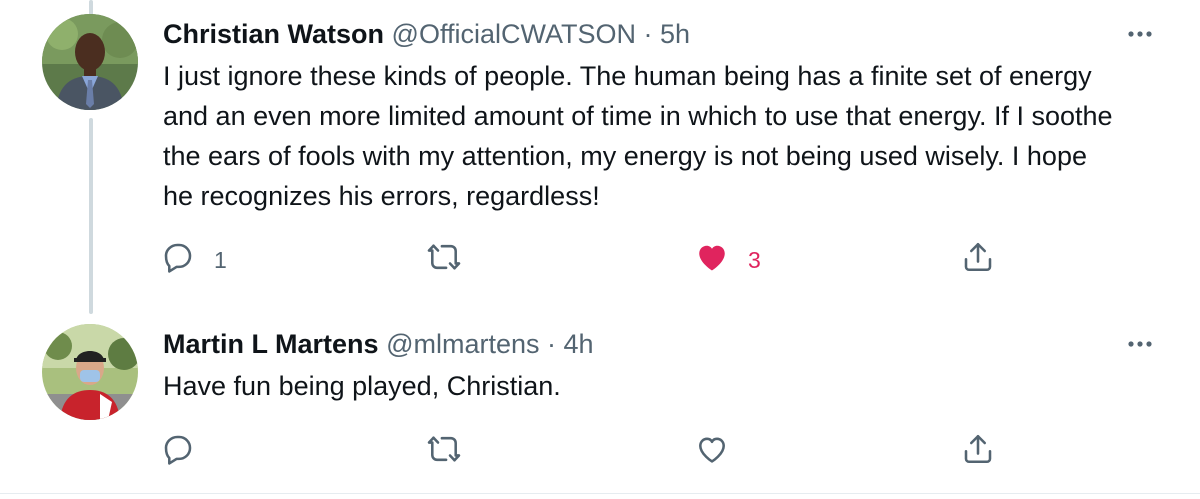 This screenshot has height=499, width=1200. What do you see at coordinates (273, 34) in the screenshot?
I see `author-name: Christian Watson` at bounding box center [273, 34].